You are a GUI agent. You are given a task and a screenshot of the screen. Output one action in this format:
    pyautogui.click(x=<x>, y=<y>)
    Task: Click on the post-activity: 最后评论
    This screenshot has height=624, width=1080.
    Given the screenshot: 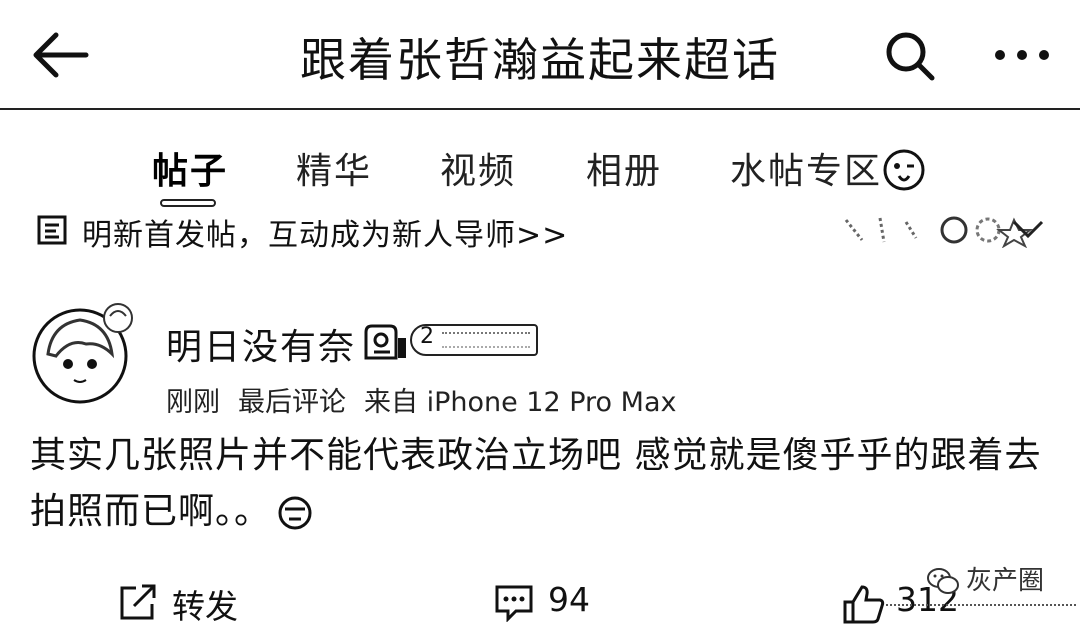 What is the action you would take?
    pyautogui.click(x=292, y=402)
    